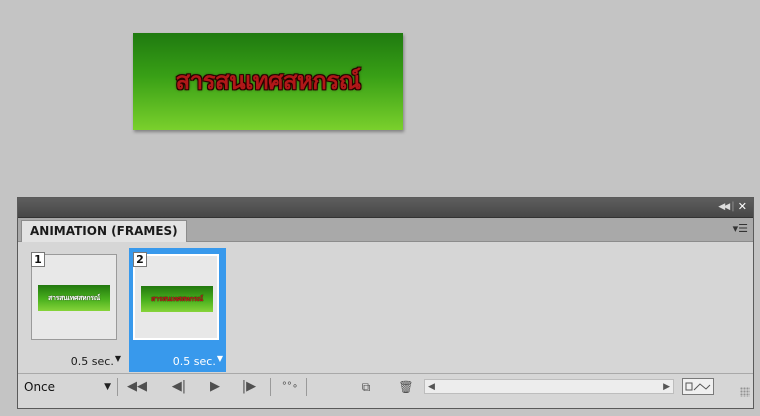  What do you see at coordinates (724, 207) in the screenshot?
I see `collapse-panel-icon: ◀◀` at bounding box center [724, 207].